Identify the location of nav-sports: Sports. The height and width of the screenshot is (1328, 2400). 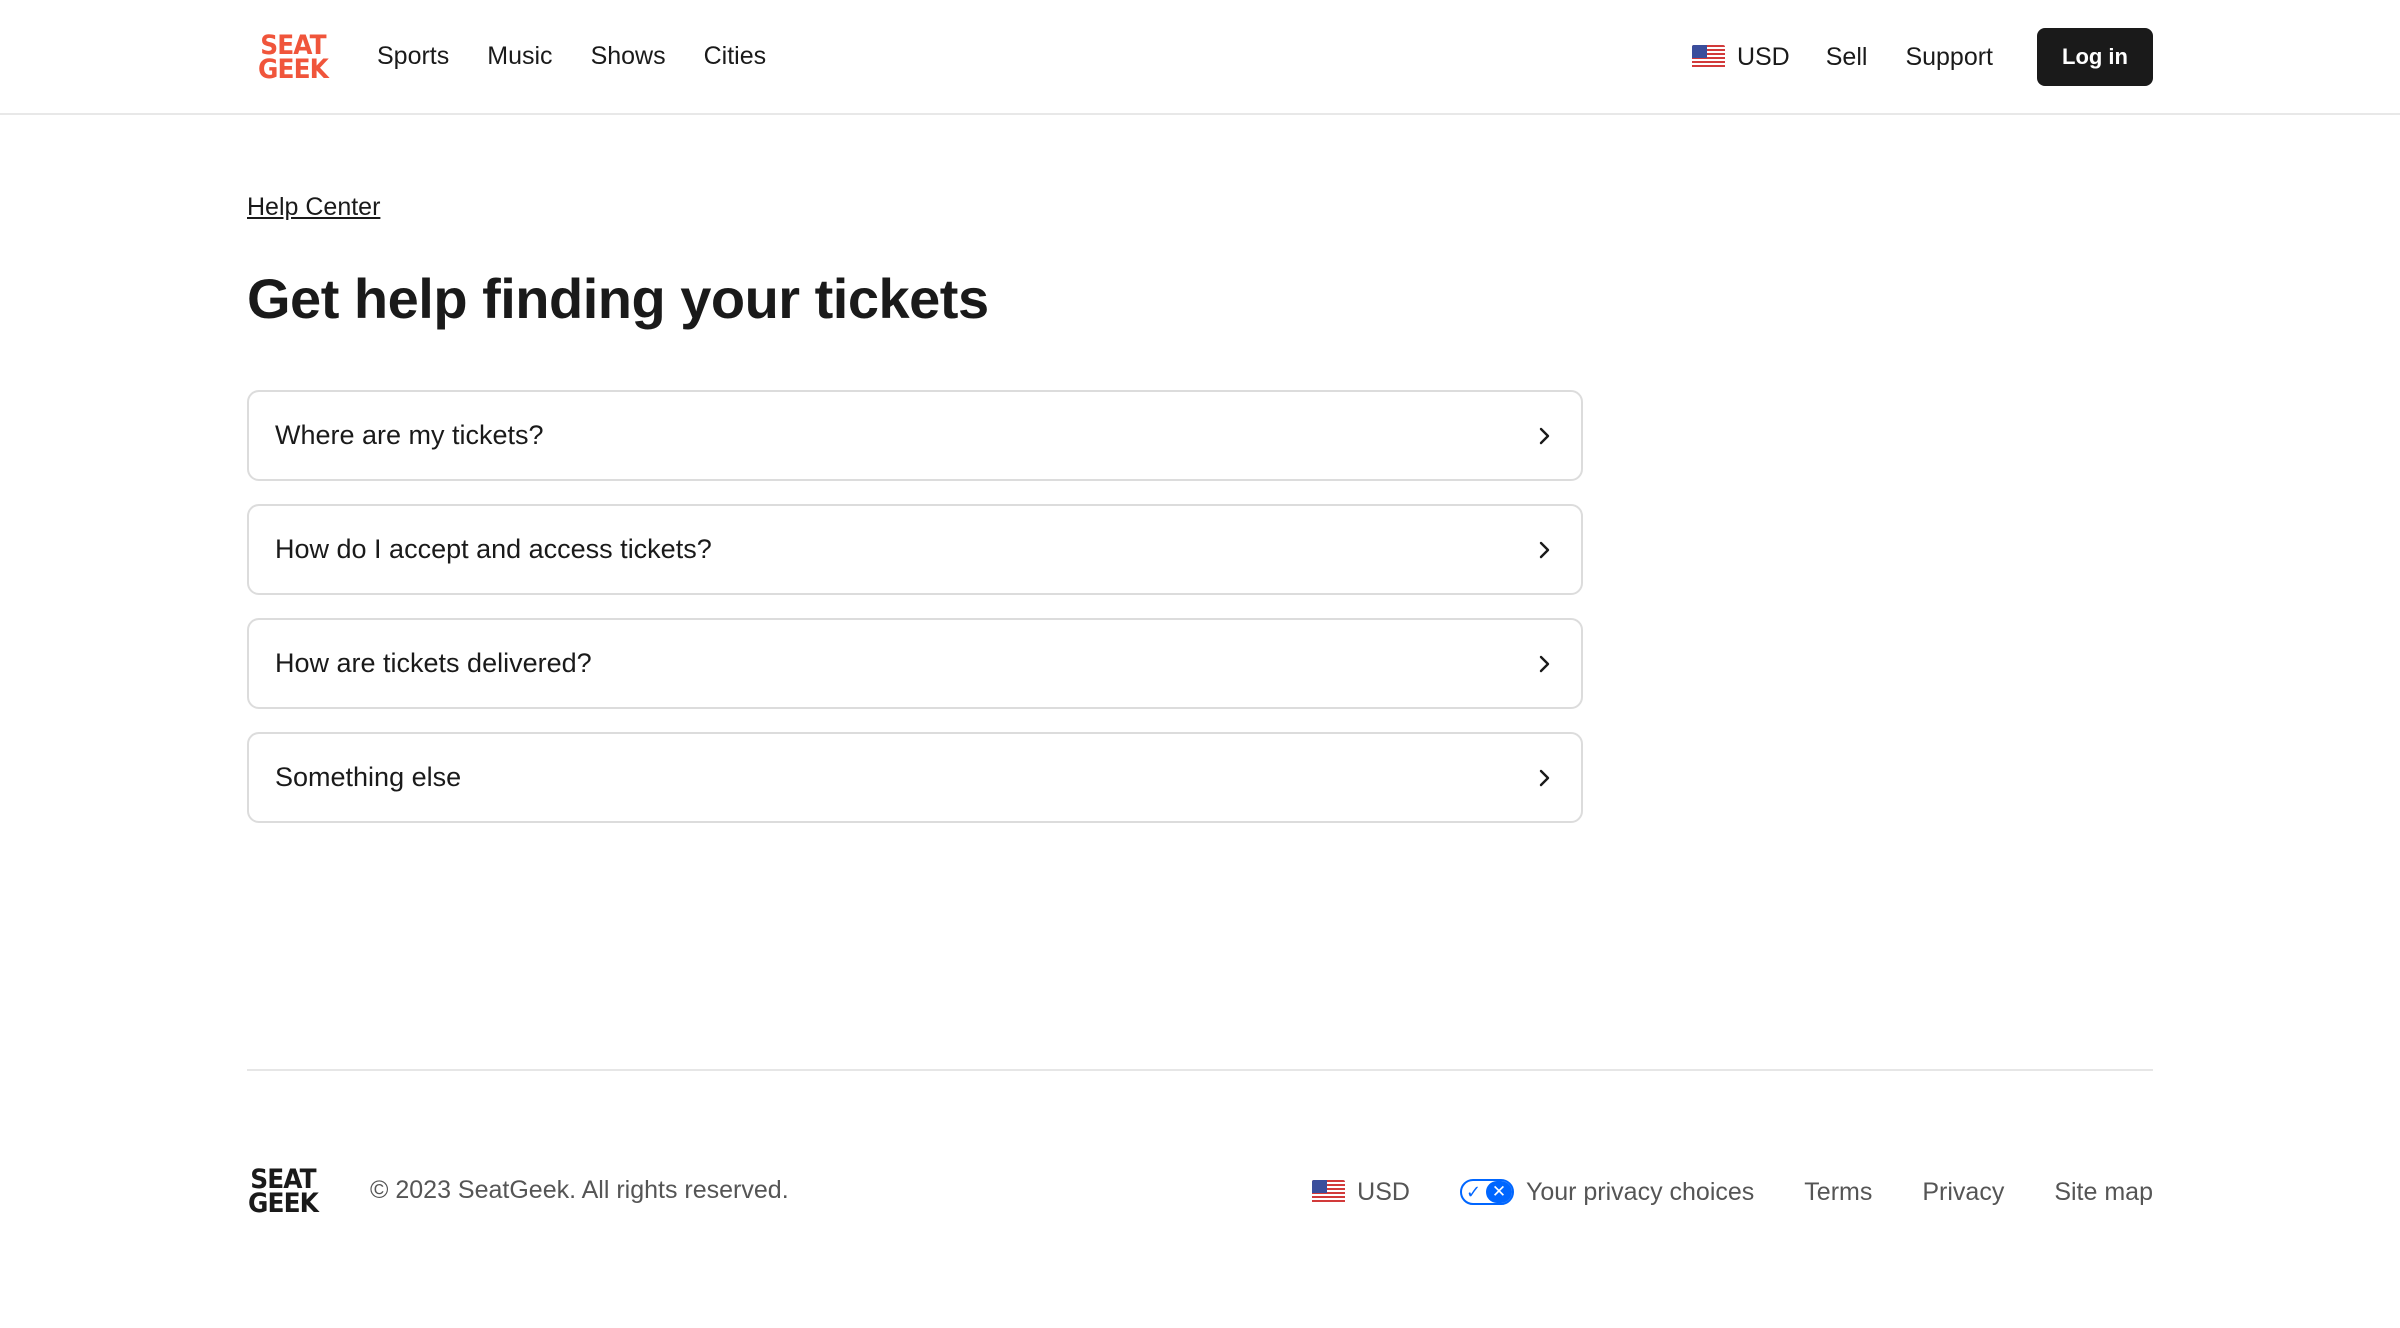
(413, 56).